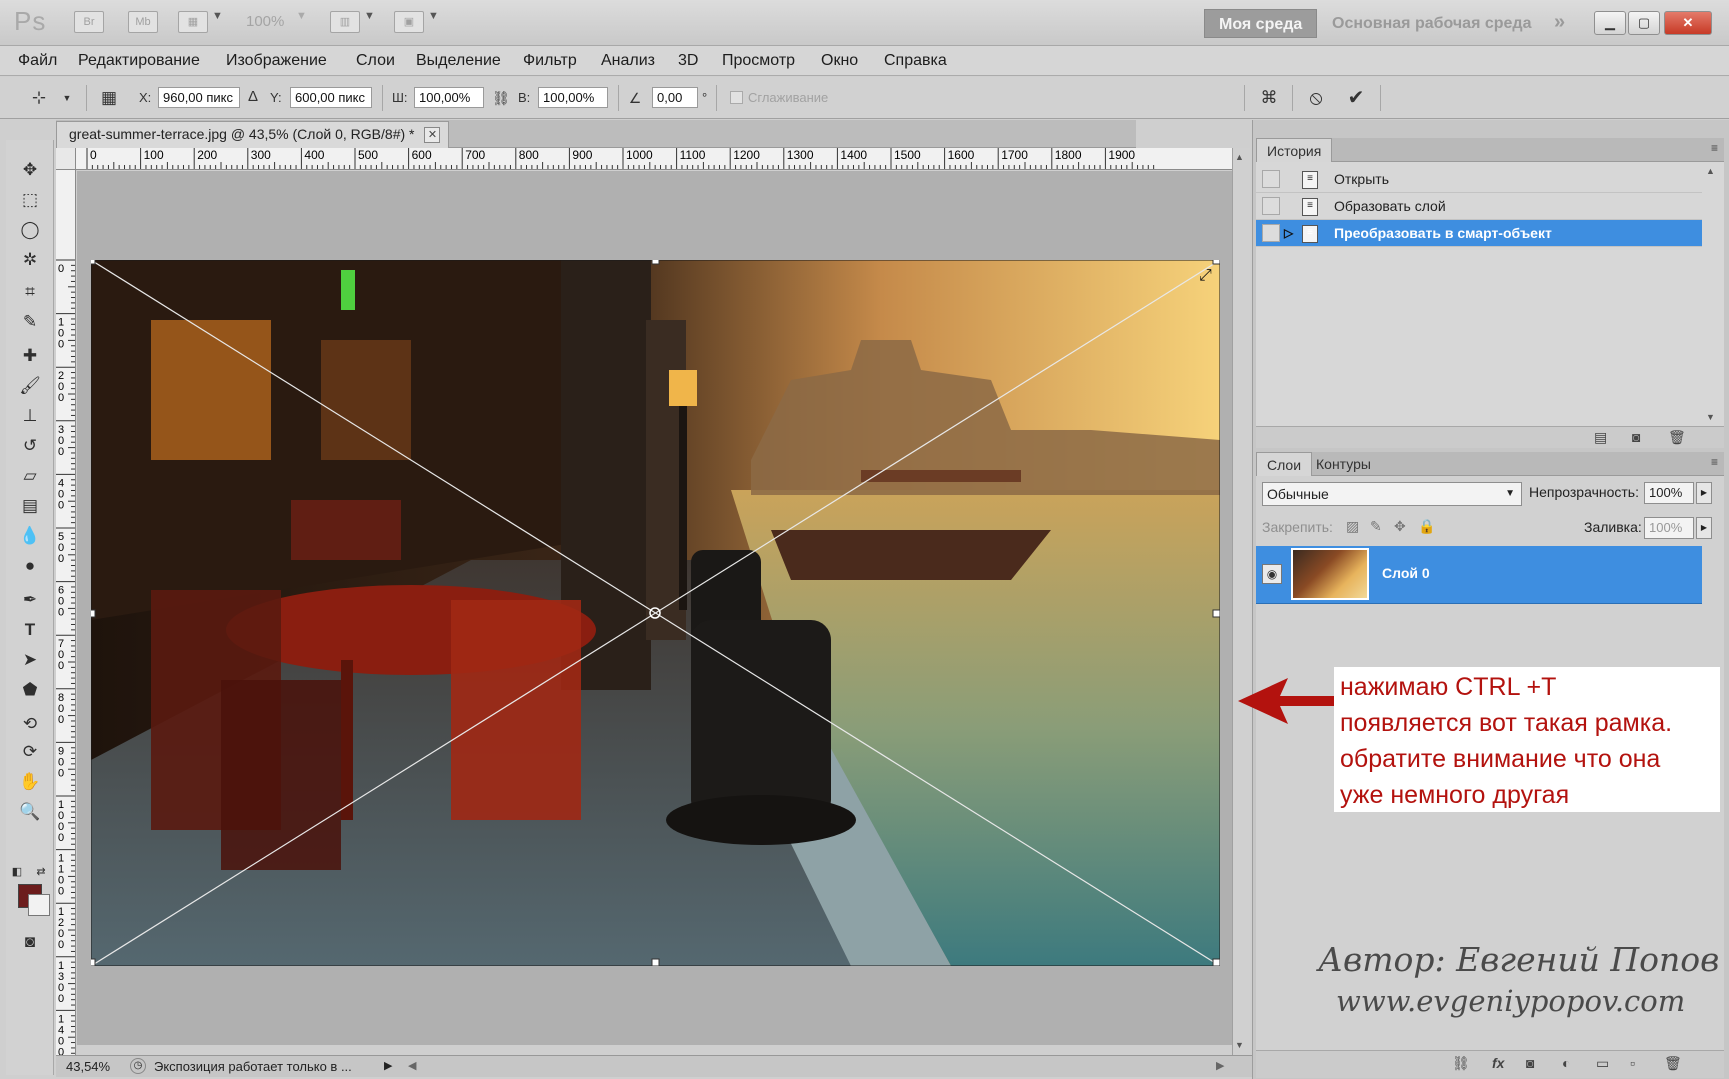 The width and height of the screenshot is (1729, 1079). I want to click on antialias-checkbox, so click(736, 97).